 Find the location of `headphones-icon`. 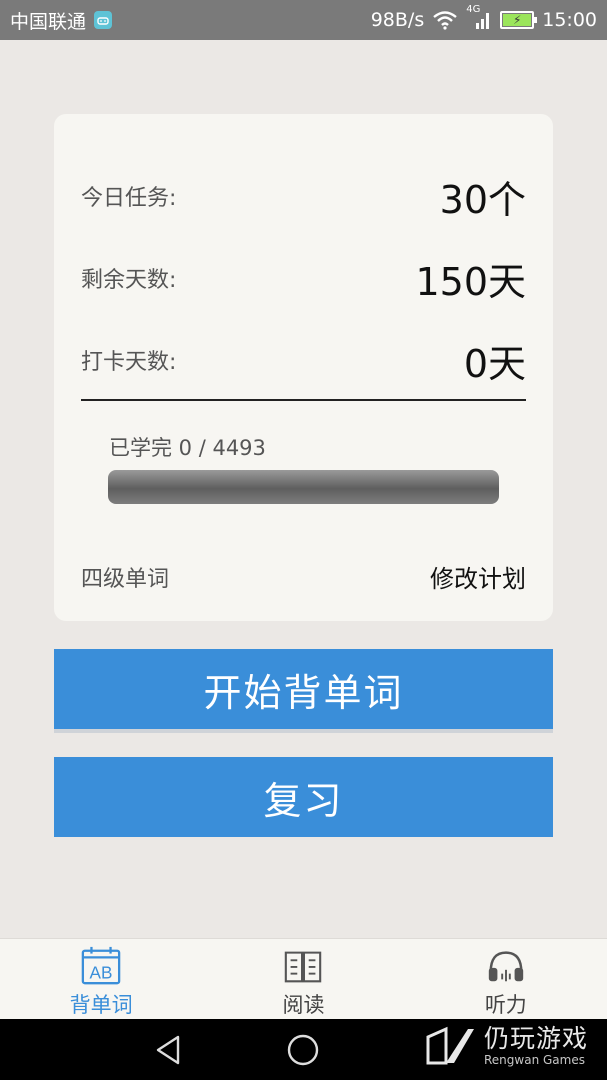

headphones-icon is located at coordinates (505, 966).